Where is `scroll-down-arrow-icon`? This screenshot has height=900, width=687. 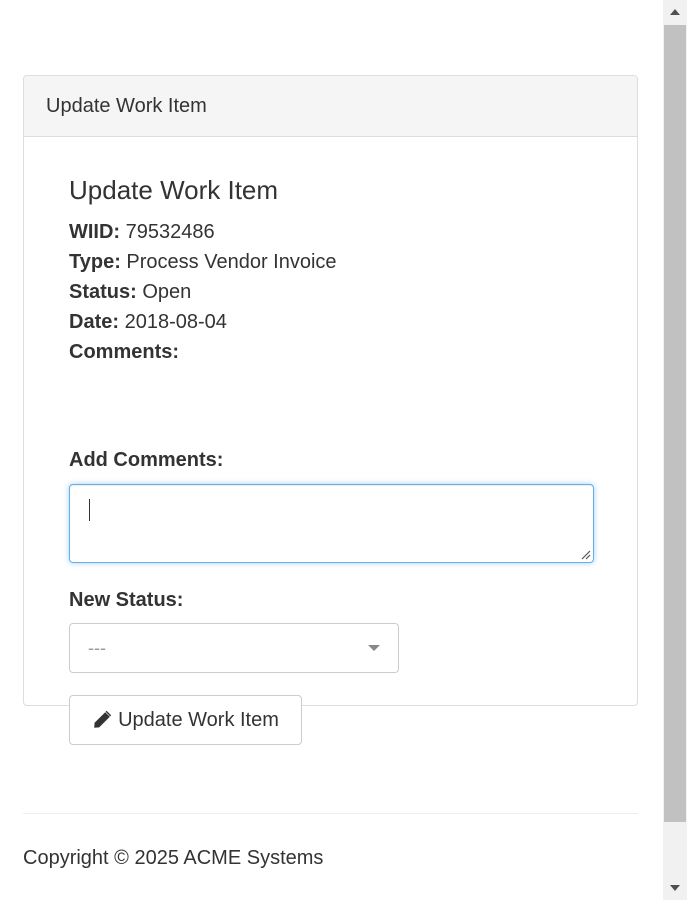 scroll-down-arrow-icon is located at coordinates (675, 888).